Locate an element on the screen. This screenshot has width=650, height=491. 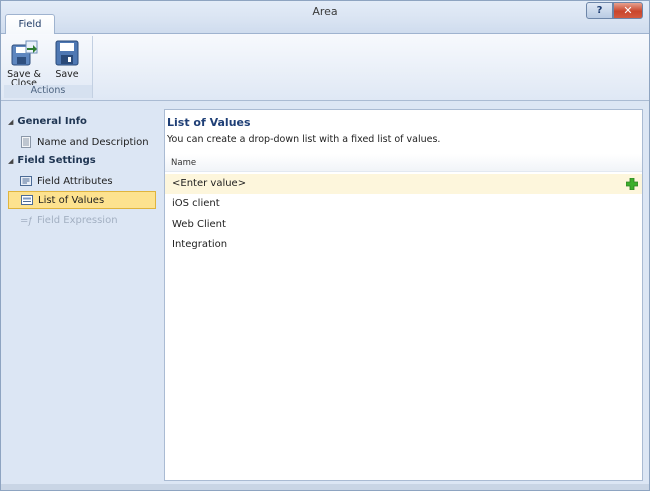
help-button: ? is located at coordinates (599, 10).